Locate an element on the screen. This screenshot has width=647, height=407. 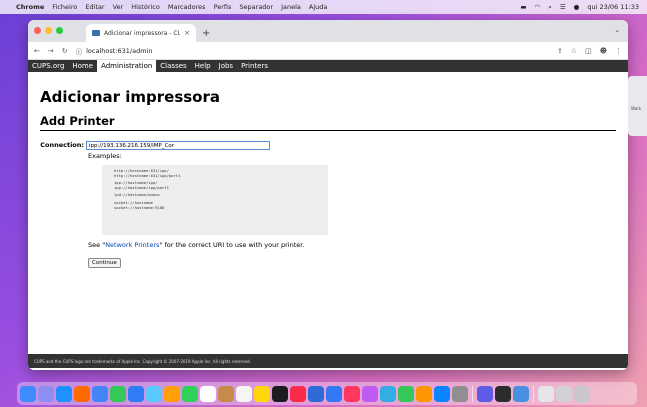
textedit-icon is located at coordinates (521, 393).